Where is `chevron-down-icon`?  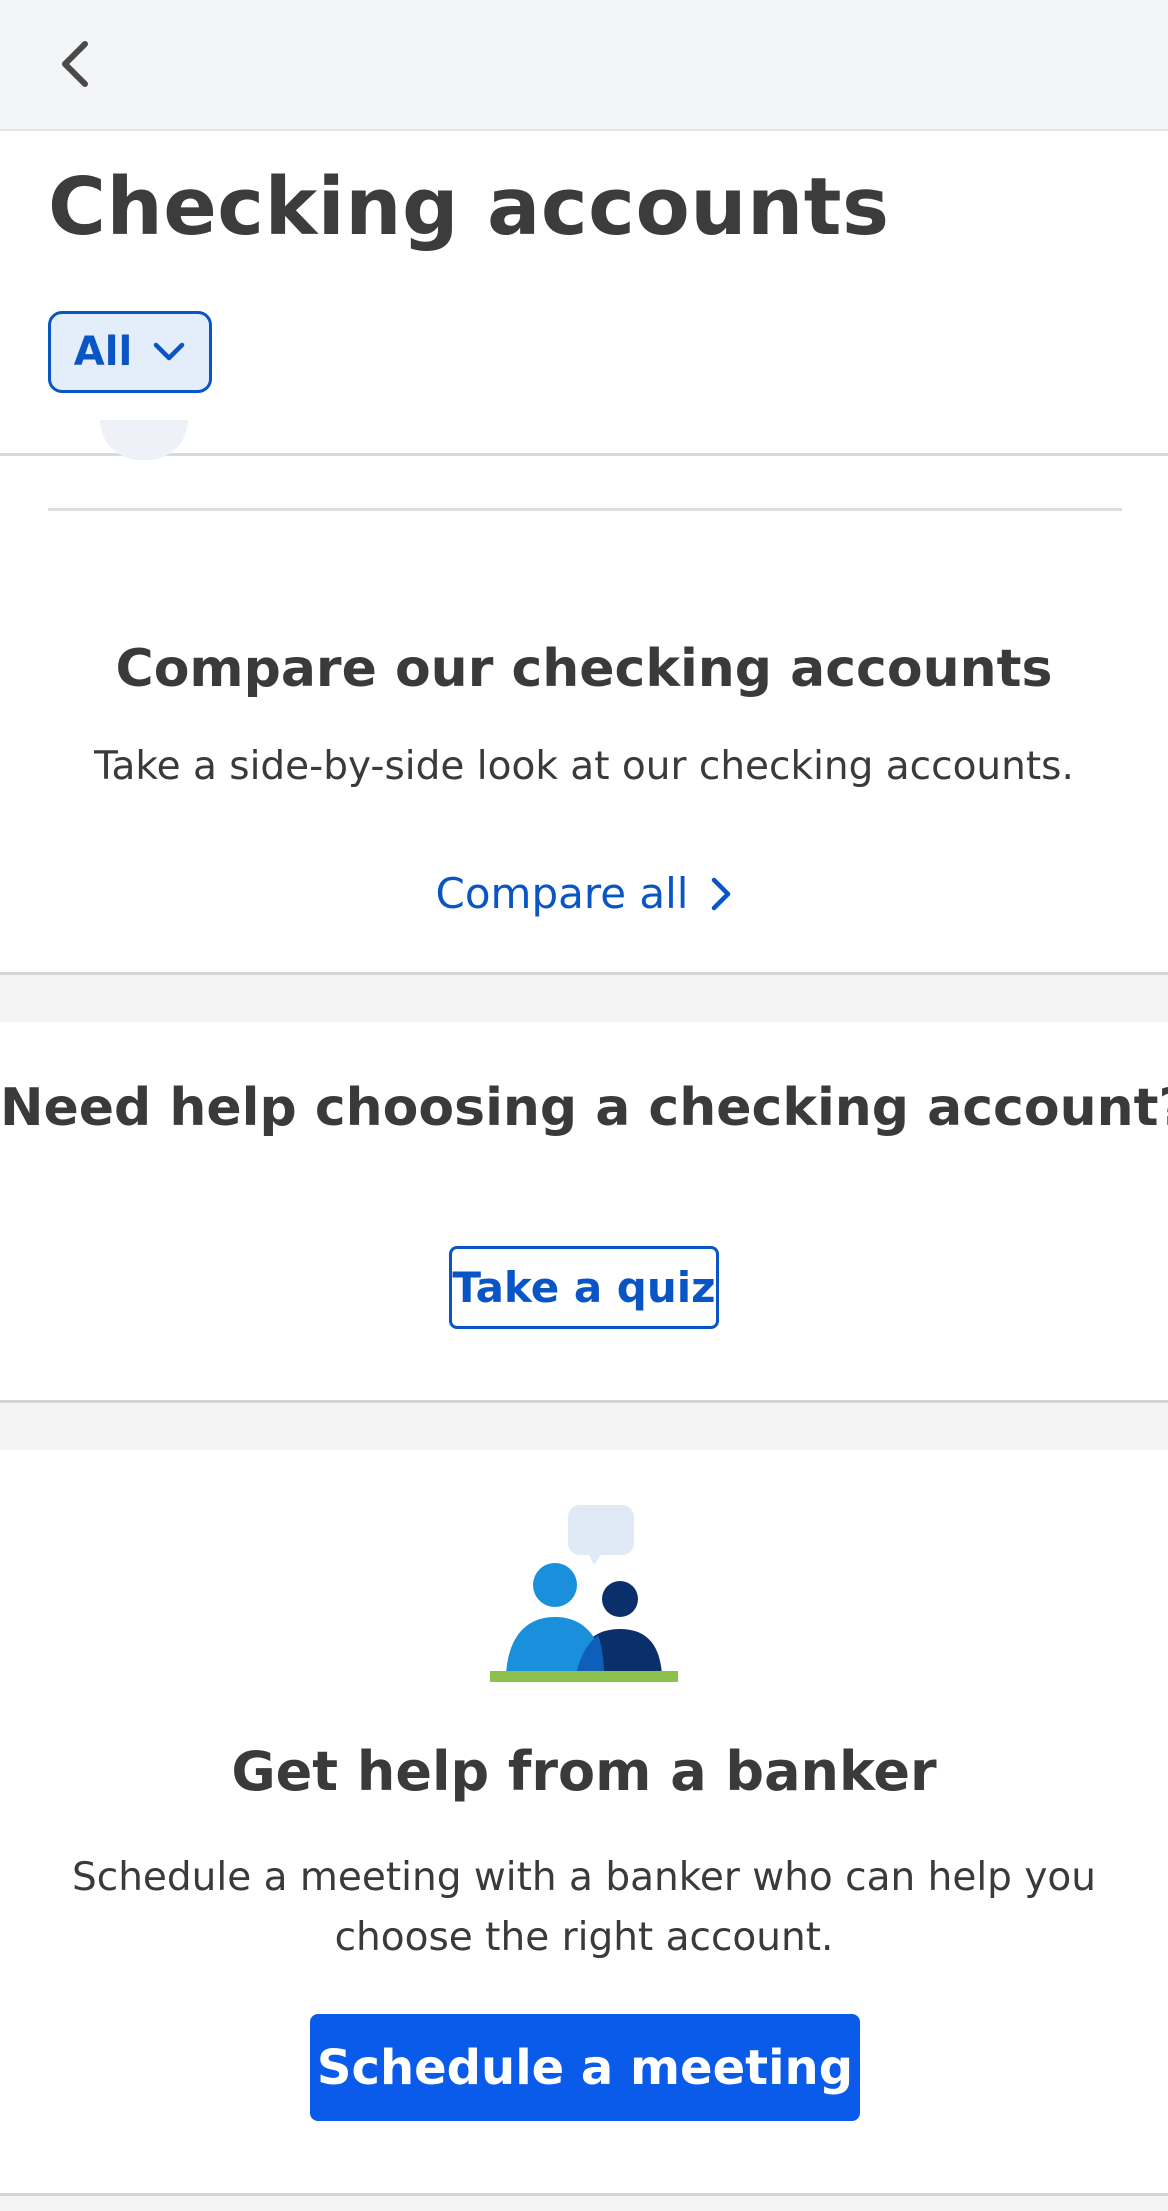
chevron-down-icon is located at coordinates (169, 351).